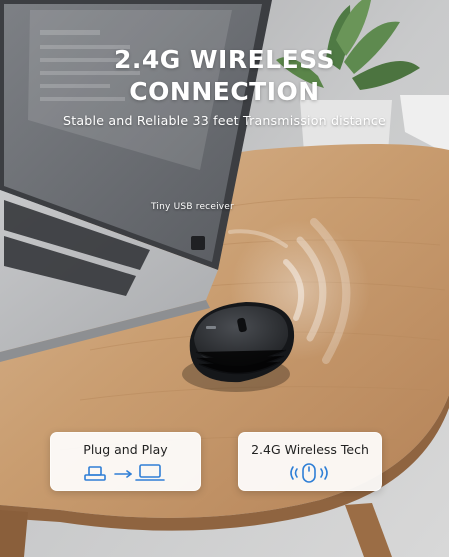 The height and width of the screenshot is (557, 449). I want to click on plug-and-play-icons, so click(124, 472).